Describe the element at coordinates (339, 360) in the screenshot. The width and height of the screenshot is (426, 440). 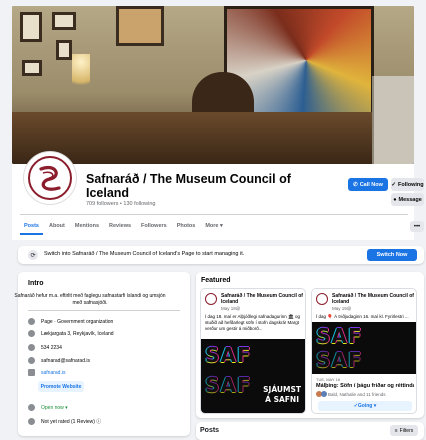
I see `event-image-letters-echo: SAF` at that location.